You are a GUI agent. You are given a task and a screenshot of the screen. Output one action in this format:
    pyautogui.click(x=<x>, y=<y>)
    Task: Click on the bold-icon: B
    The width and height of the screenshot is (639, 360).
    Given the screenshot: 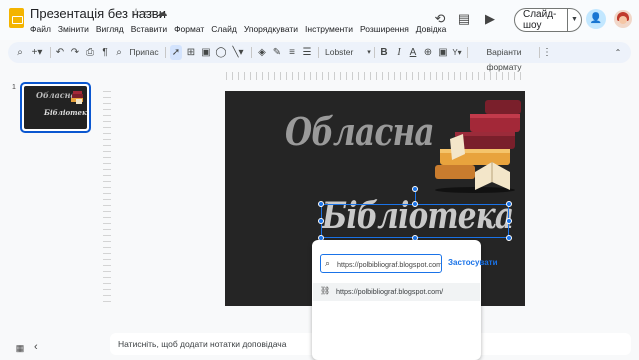 What is the action you would take?
    pyautogui.click(x=384, y=52)
    